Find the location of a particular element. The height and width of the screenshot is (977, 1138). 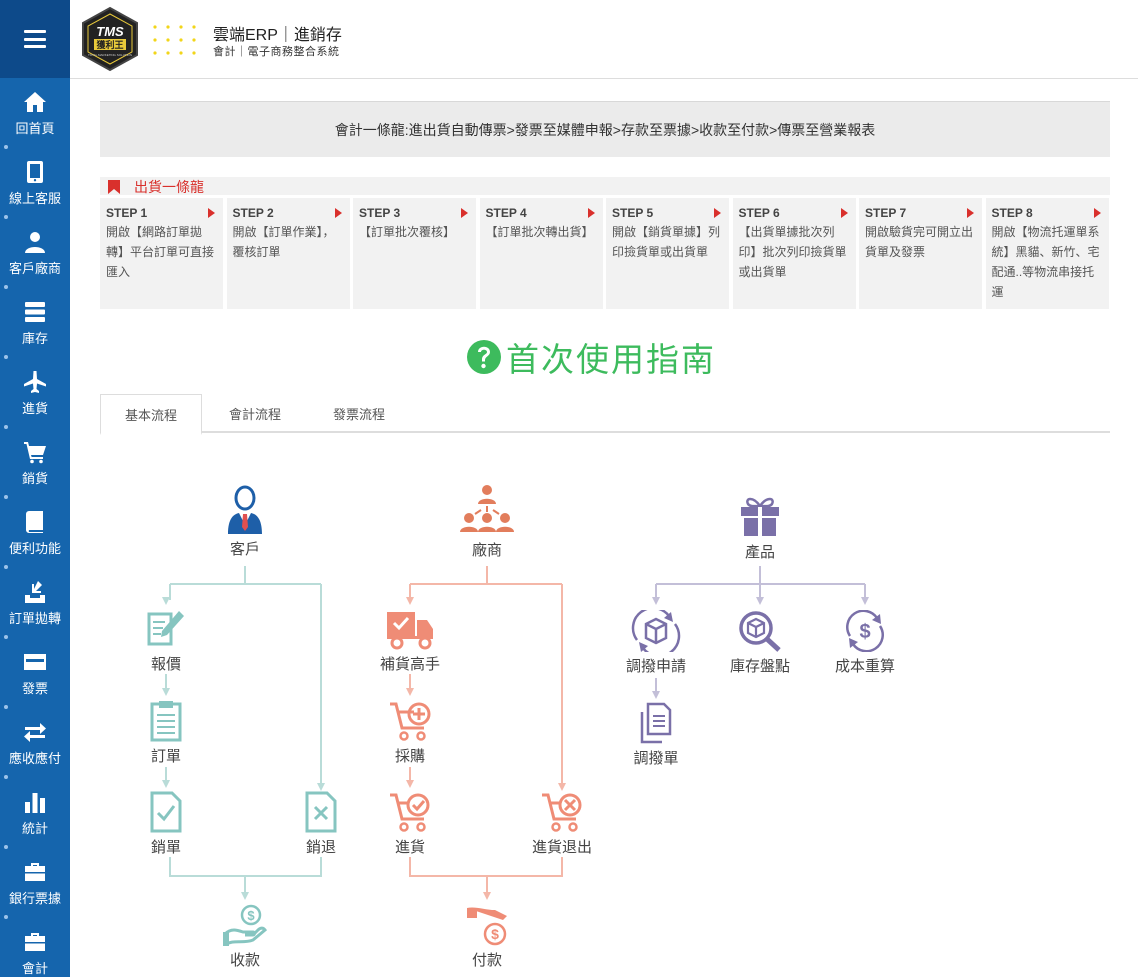

node-product: 產品 is located at coordinates (760, 529).